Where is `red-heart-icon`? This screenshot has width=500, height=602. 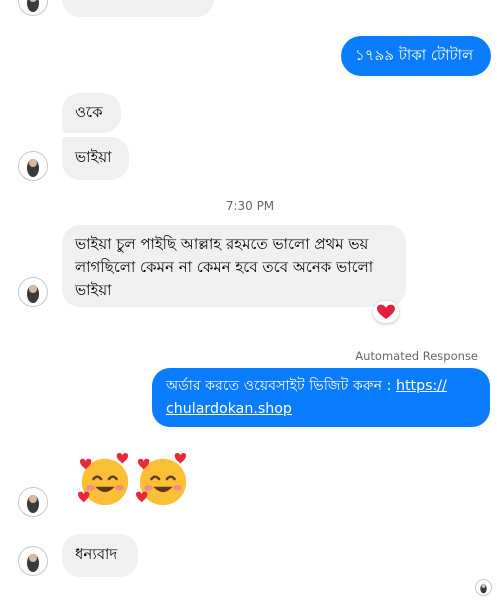 red-heart-icon is located at coordinates (386, 311).